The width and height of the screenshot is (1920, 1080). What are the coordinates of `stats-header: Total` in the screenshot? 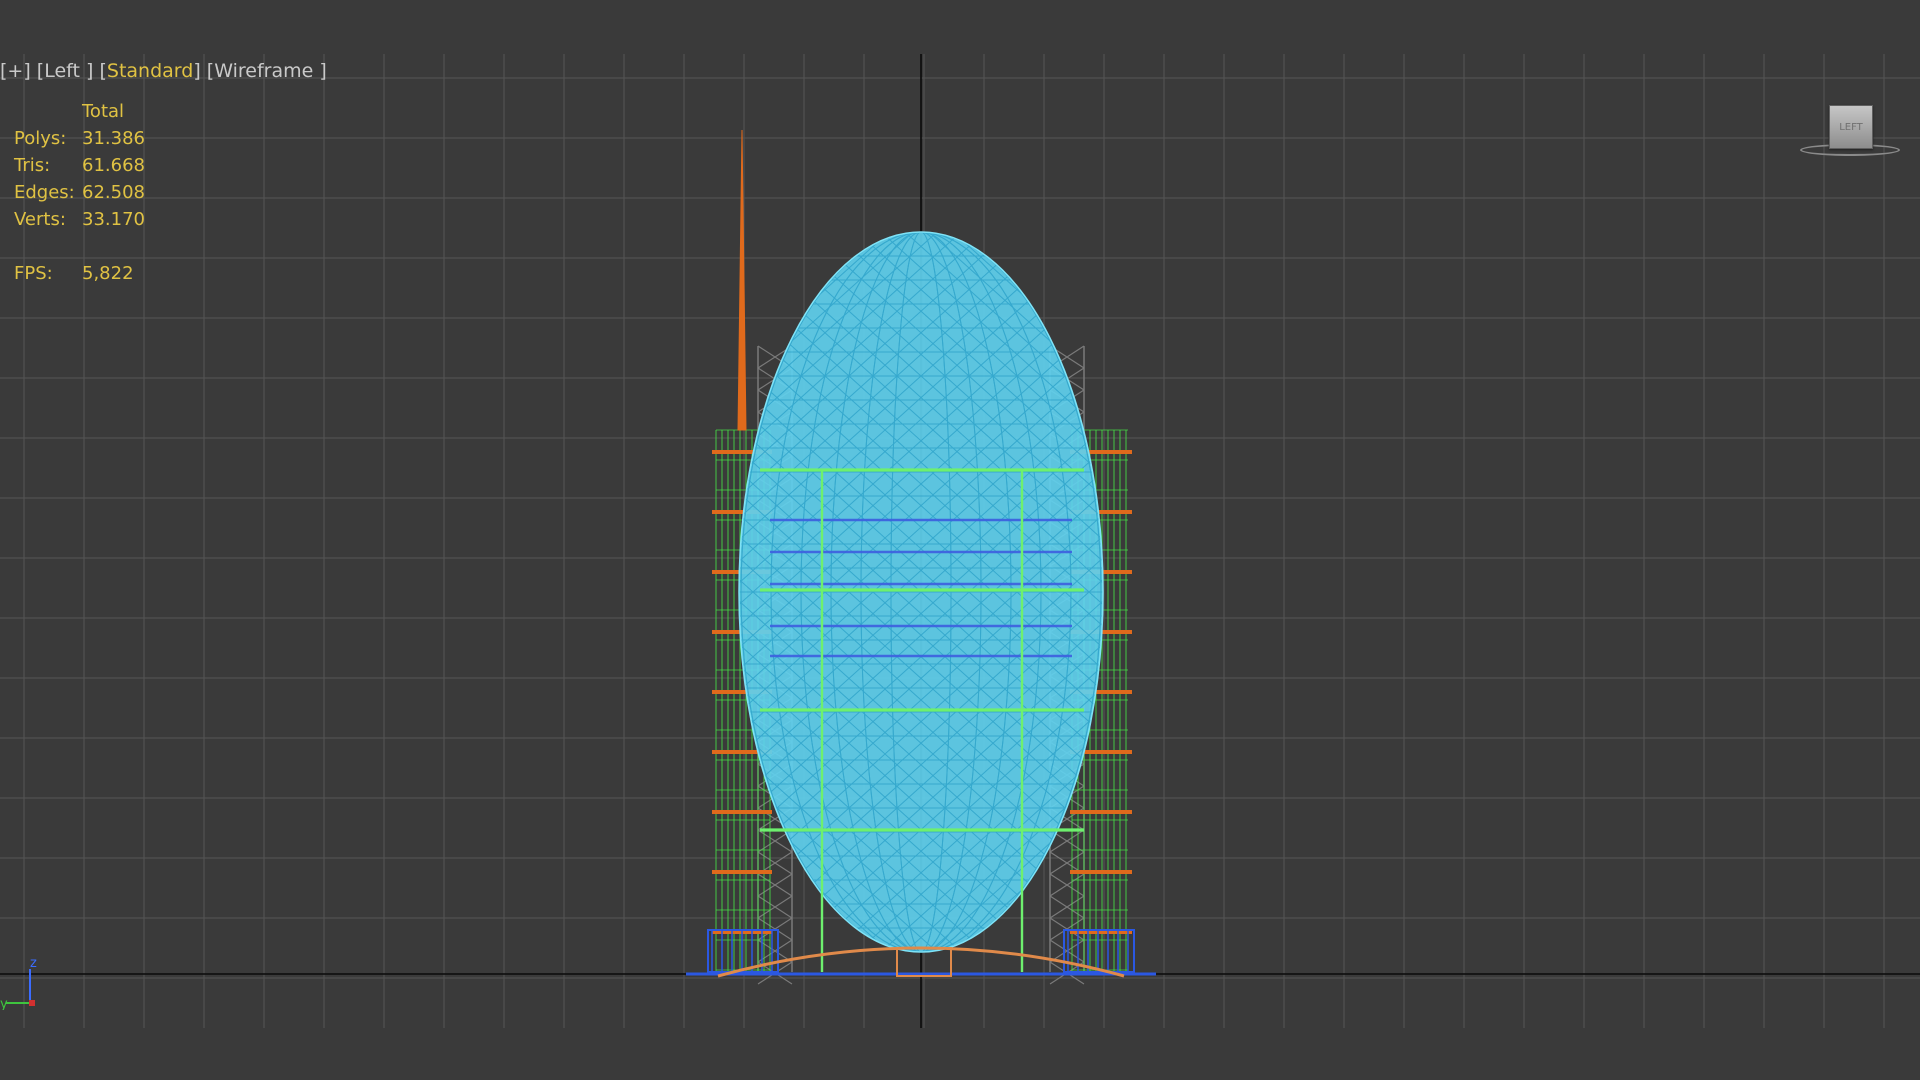 It's located at (103, 111).